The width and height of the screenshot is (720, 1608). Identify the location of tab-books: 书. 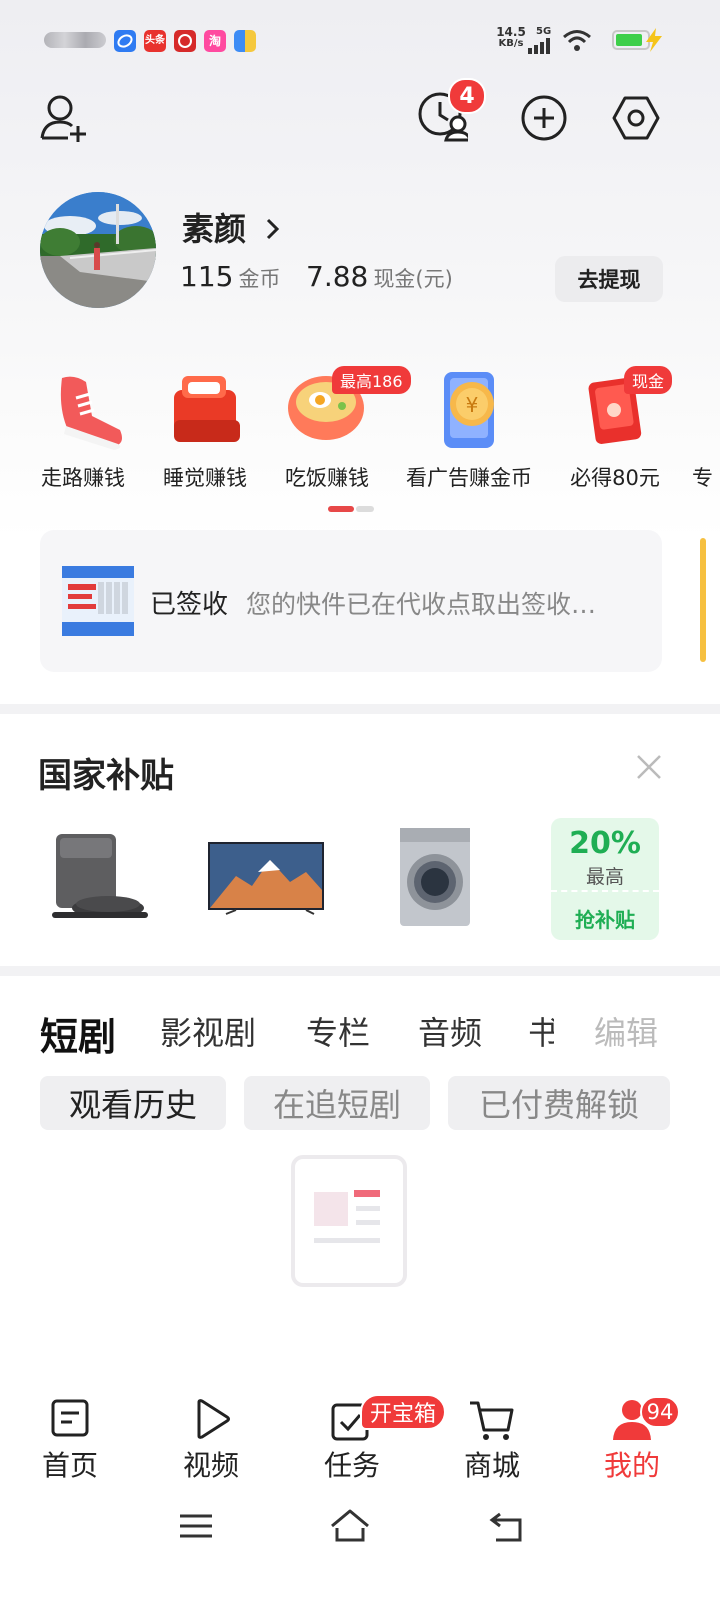
(541, 1031).